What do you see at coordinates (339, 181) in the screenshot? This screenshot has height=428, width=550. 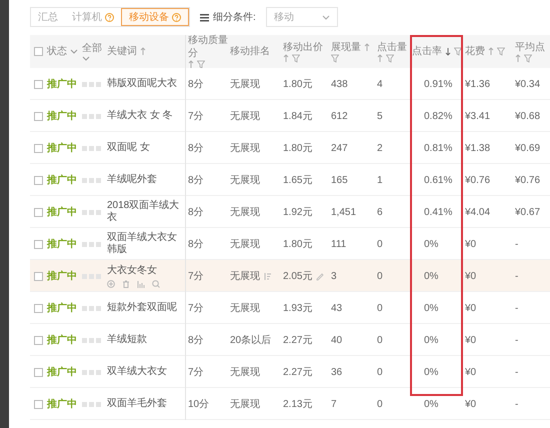 I see `table-cell-text: 165` at bounding box center [339, 181].